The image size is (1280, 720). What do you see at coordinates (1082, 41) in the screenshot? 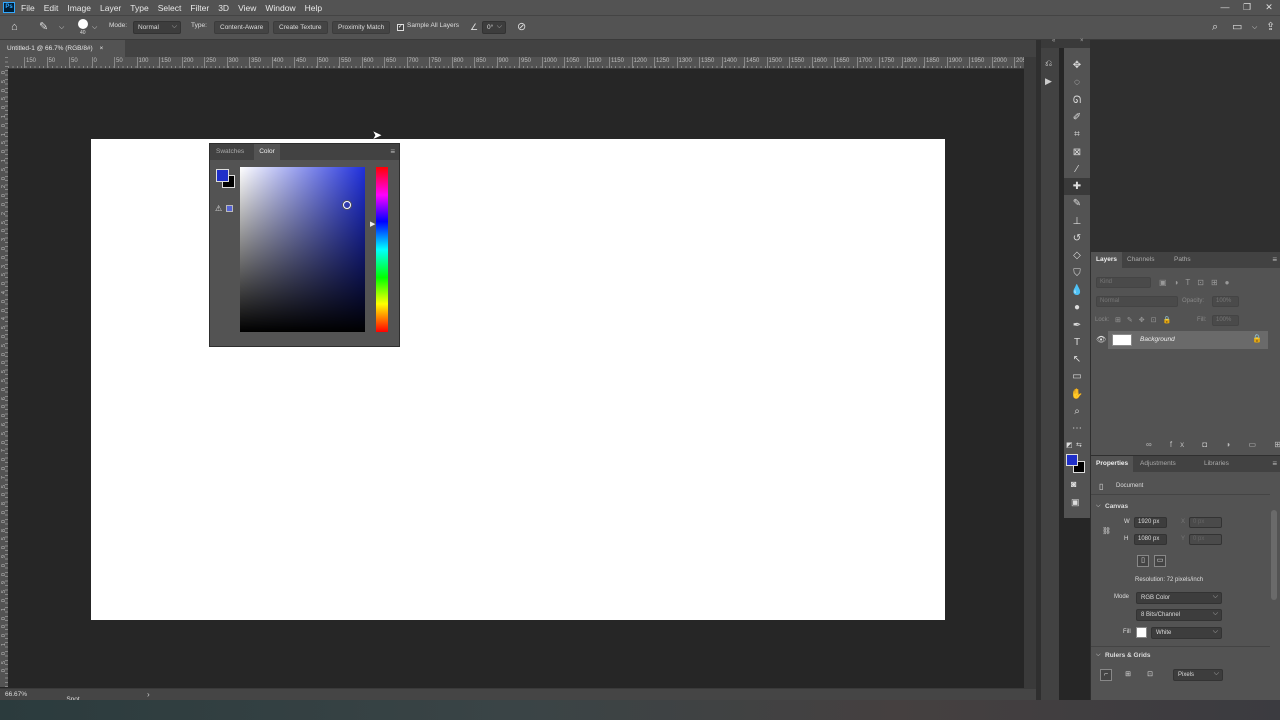
I see `close-panel-icon: ×` at bounding box center [1082, 41].